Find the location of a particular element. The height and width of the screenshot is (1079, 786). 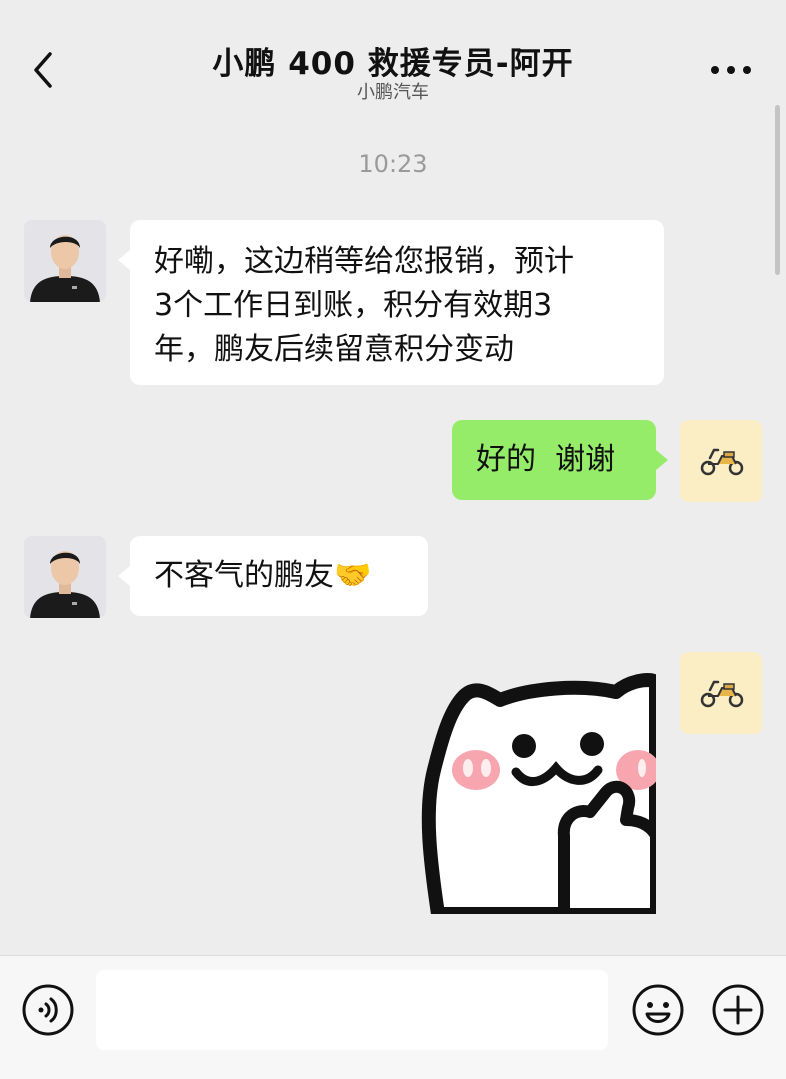

more-button is located at coordinates (731, 70).